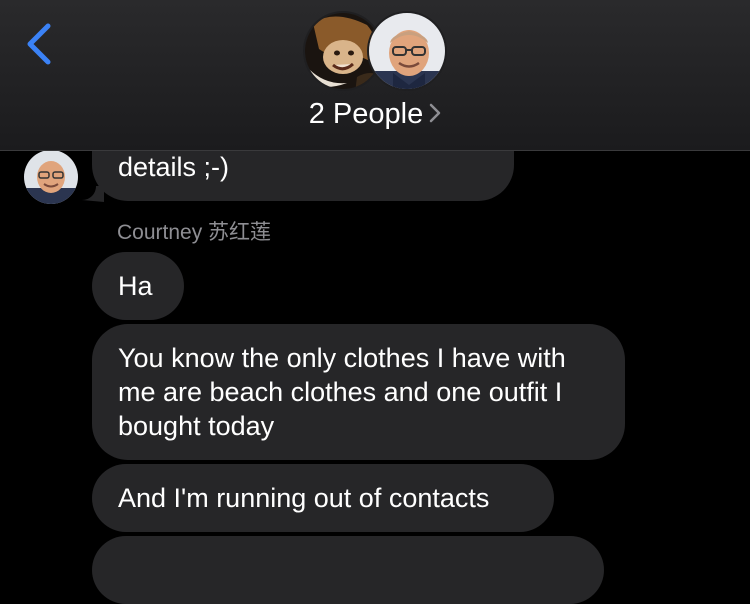  I want to click on message-text: Ha, so click(135, 286).